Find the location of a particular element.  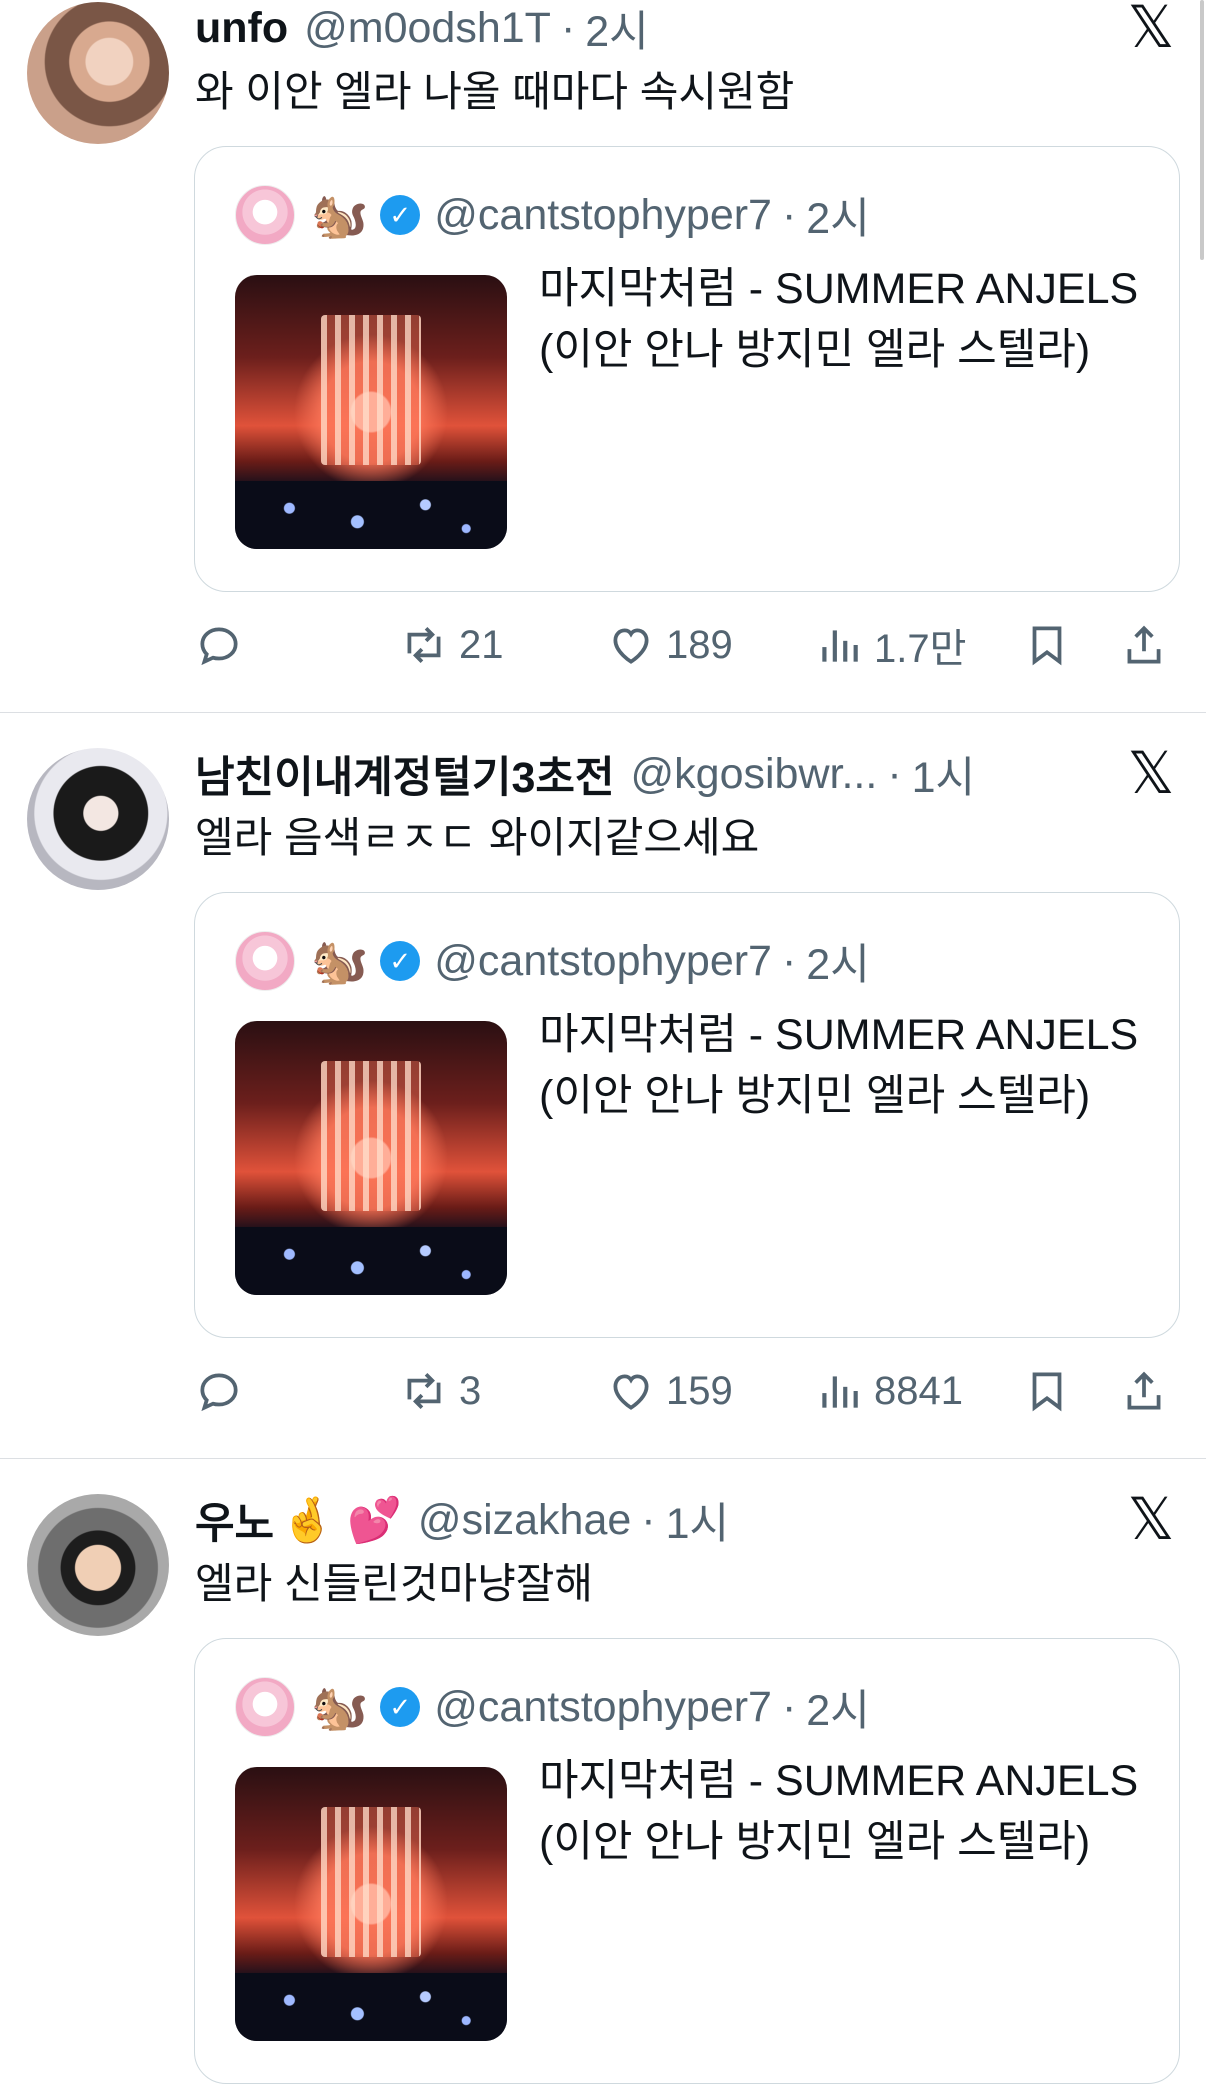

views-button: 1.7만 is located at coordinates (890, 645).